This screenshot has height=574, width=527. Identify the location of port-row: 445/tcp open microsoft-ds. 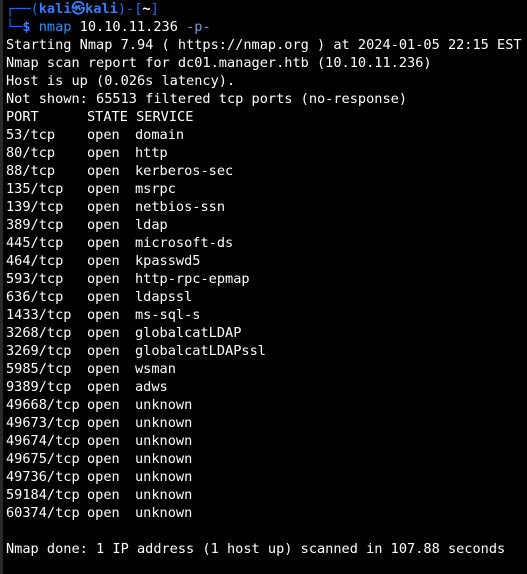
(266, 243).